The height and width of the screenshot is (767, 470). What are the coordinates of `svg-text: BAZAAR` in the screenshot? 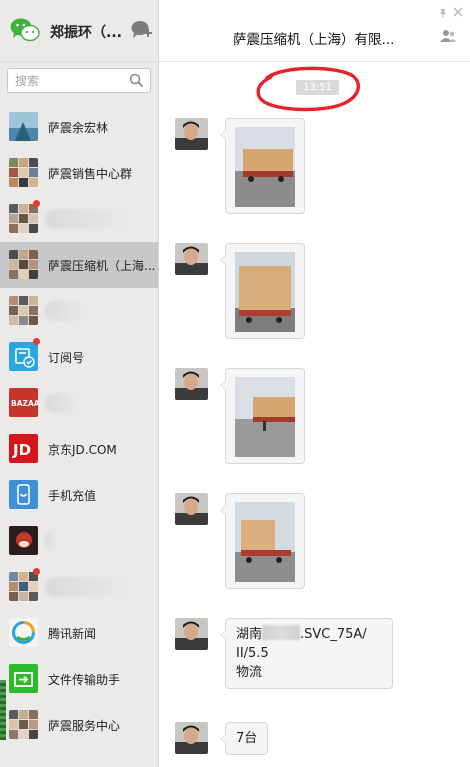 It's located at (24, 403).